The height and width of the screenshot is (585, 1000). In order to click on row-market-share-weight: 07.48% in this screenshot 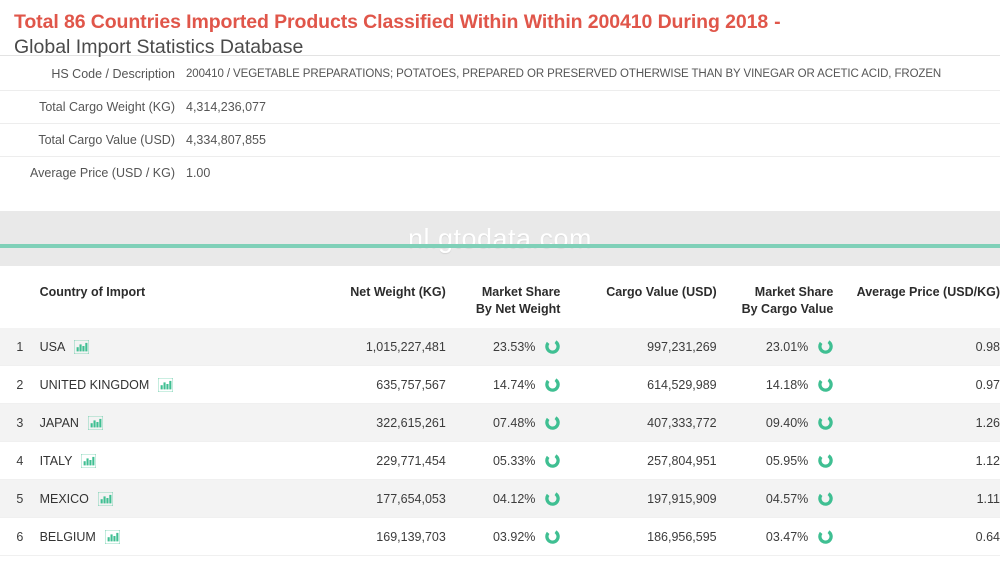, I will do `click(503, 422)`.